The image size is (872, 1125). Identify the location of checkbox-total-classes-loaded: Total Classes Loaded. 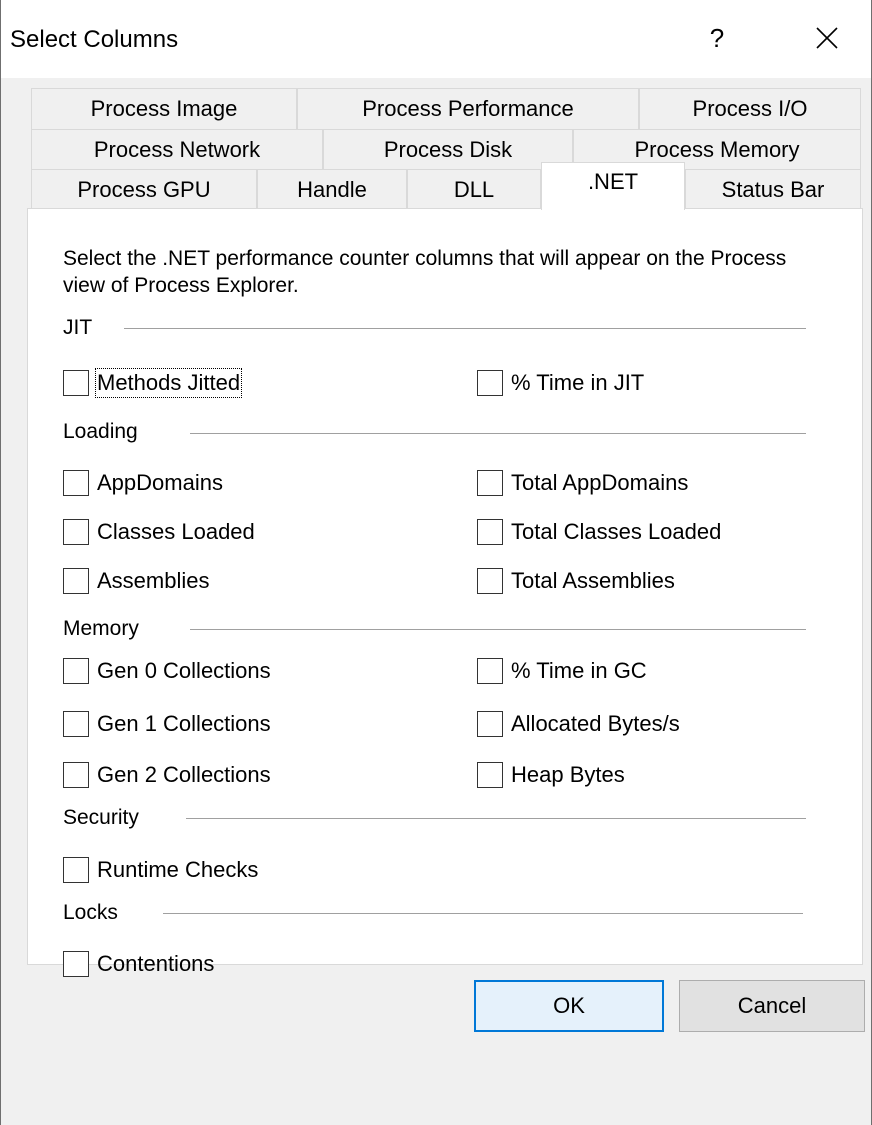
(599, 532).